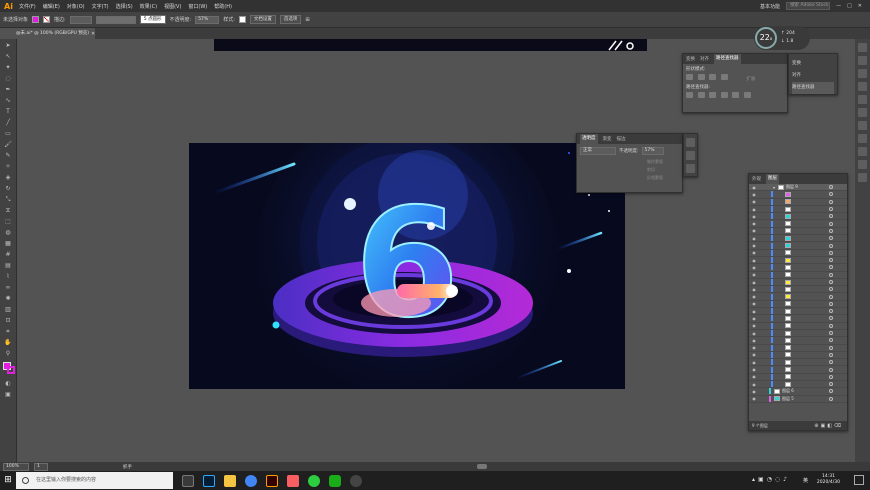 This screenshot has width=870, height=490. I want to click on illustrator-icon, so click(272, 480).